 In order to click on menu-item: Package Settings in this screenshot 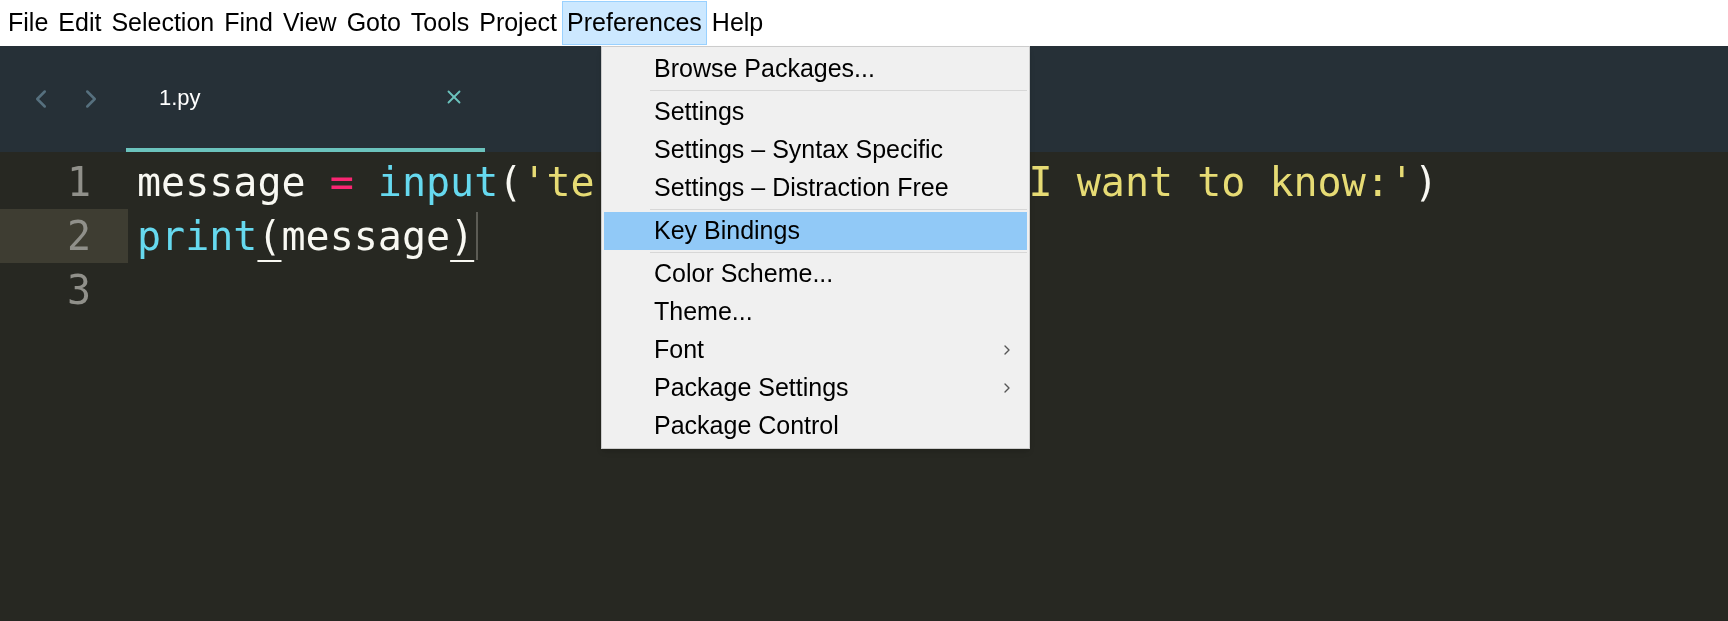, I will do `click(815, 388)`.